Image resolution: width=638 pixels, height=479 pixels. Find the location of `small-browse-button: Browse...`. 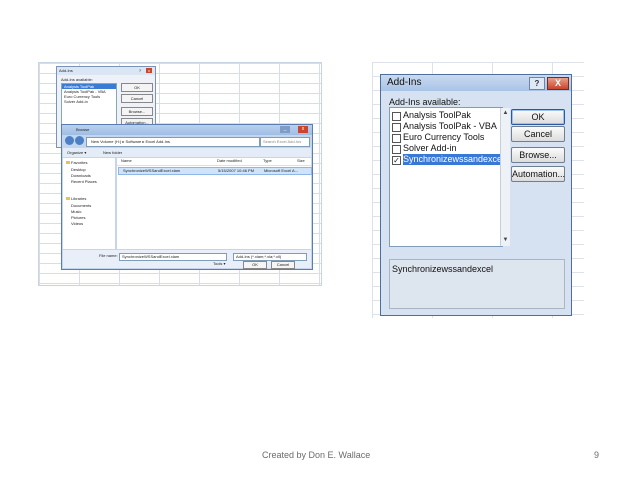

small-browse-button: Browse... is located at coordinates (137, 111).